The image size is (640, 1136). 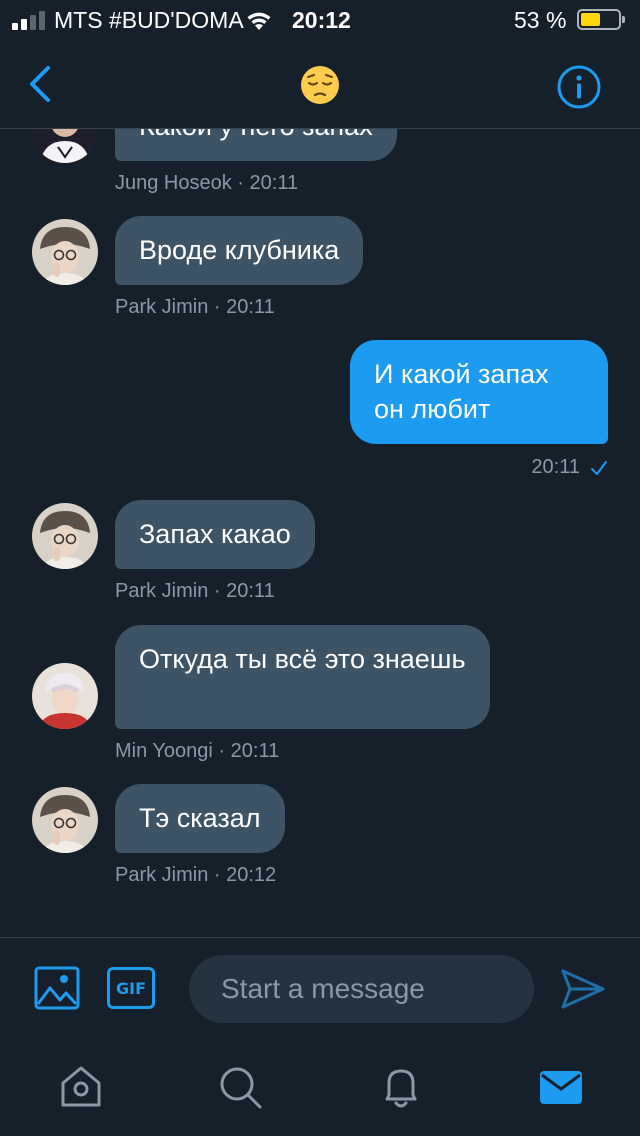 I want to click on back-button, so click(x=42, y=84).